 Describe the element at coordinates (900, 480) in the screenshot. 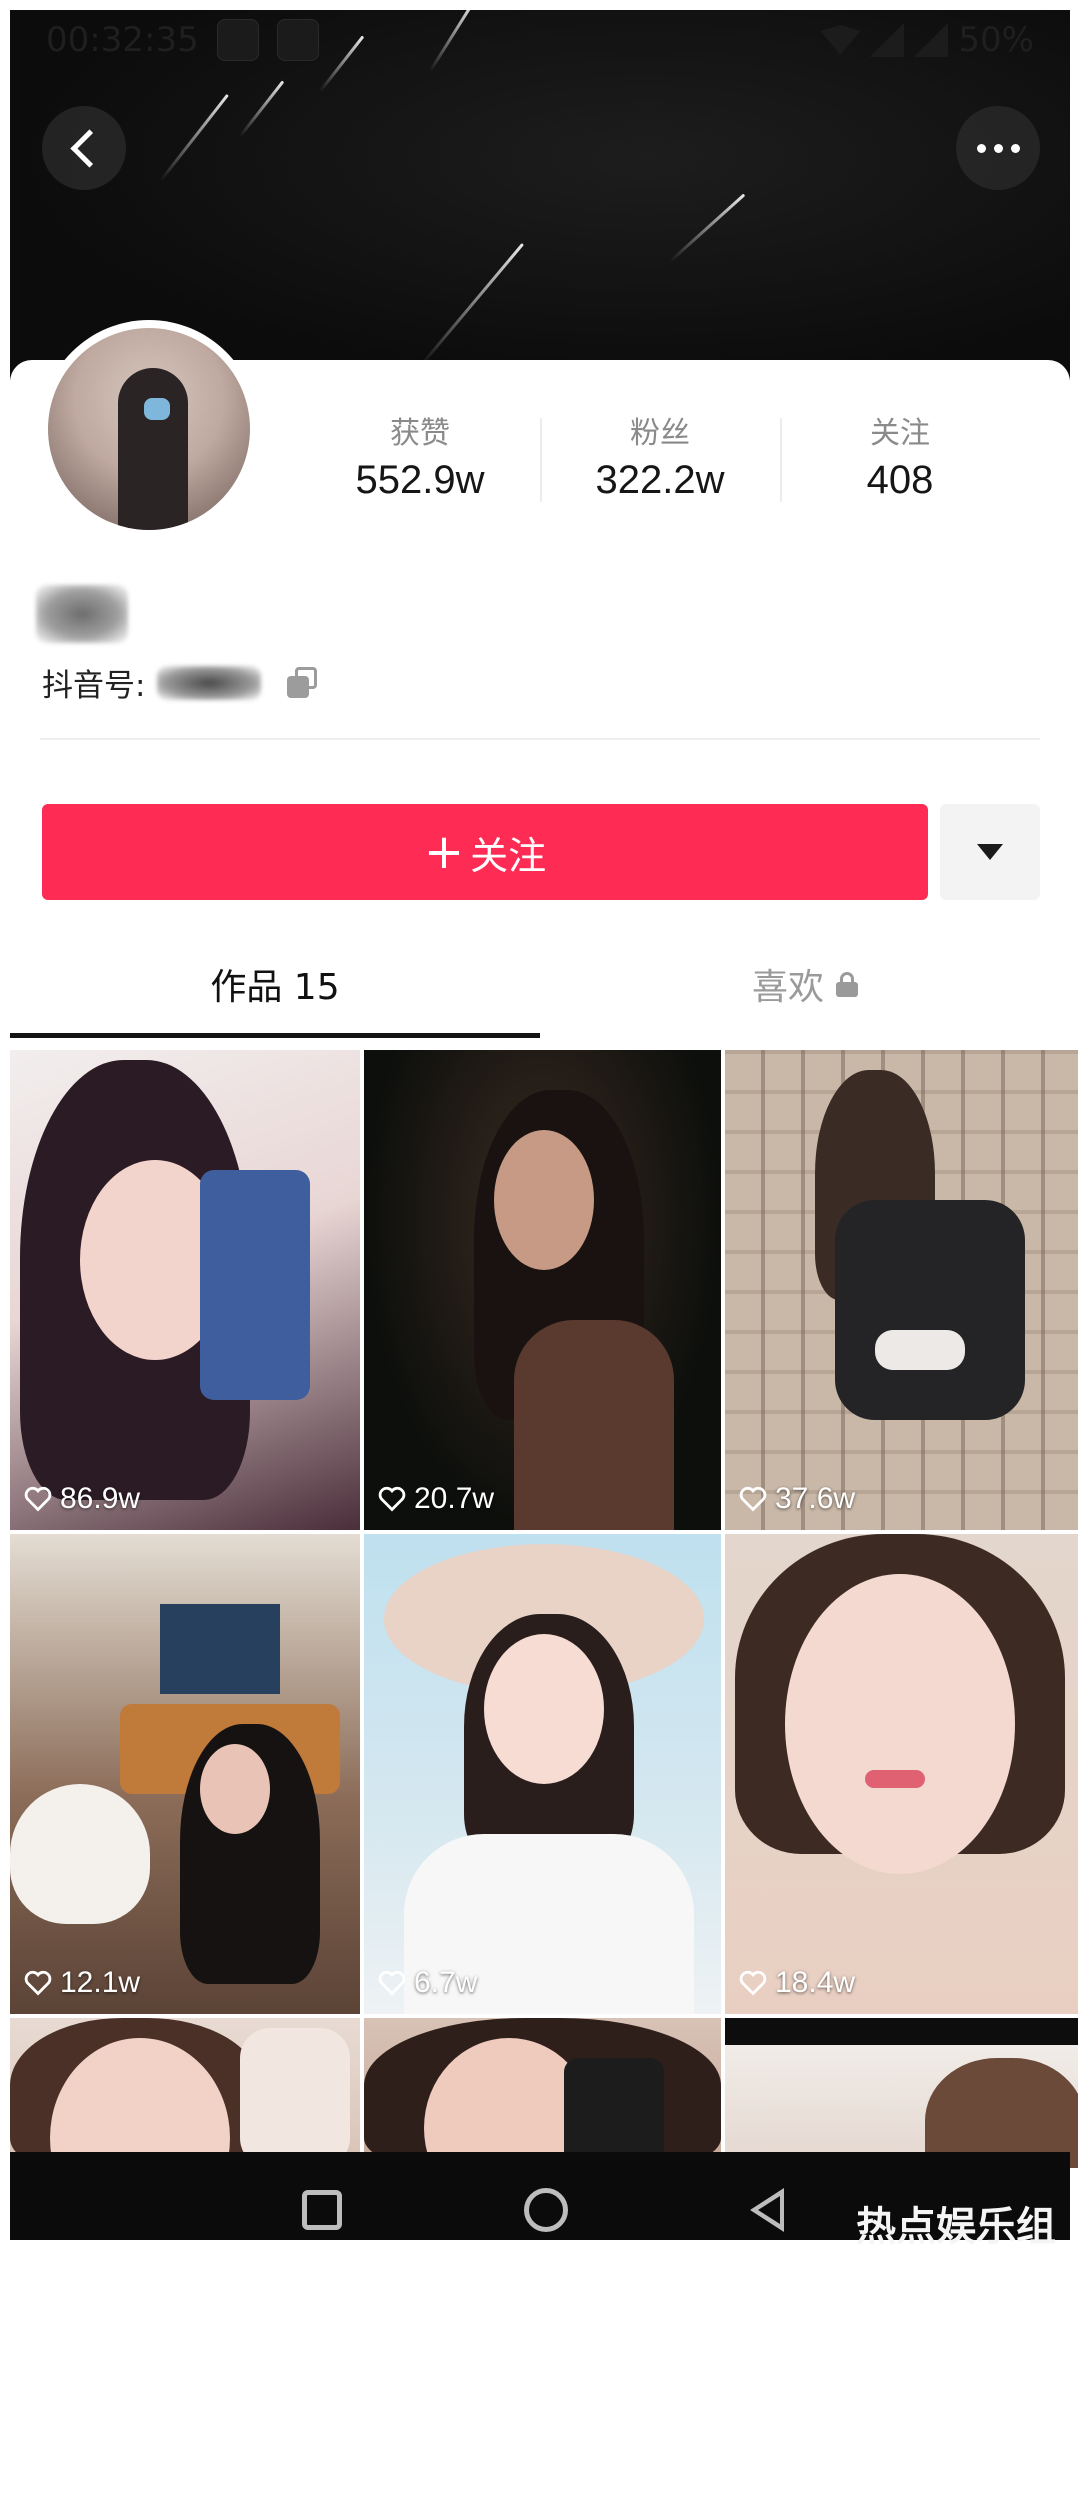

I see `stat-value: 408` at that location.